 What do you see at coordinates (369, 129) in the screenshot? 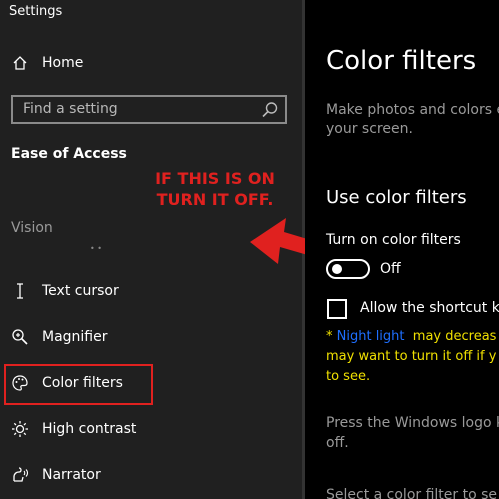
I see `description-line: your screen.` at bounding box center [369, 129].